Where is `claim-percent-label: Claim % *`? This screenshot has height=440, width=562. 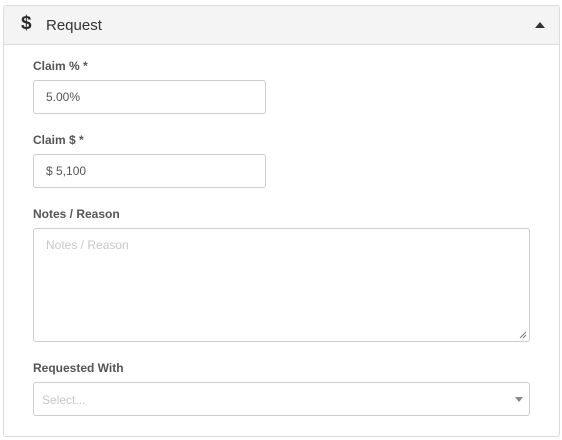 claim-percent-label: Claim % * is located at coordinates (60, 66).